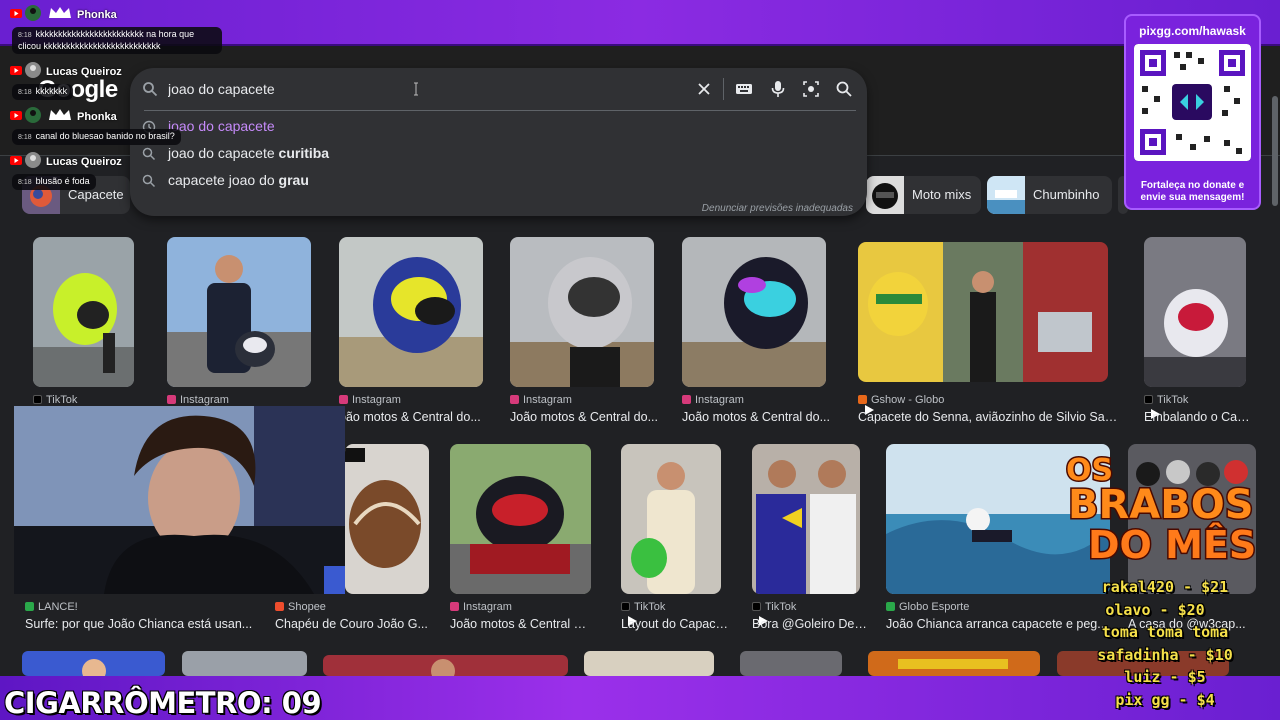 The height and width of the screenshot is (720, 1280). I want to click on result-source: Globo Esporte, so click(927, 607).